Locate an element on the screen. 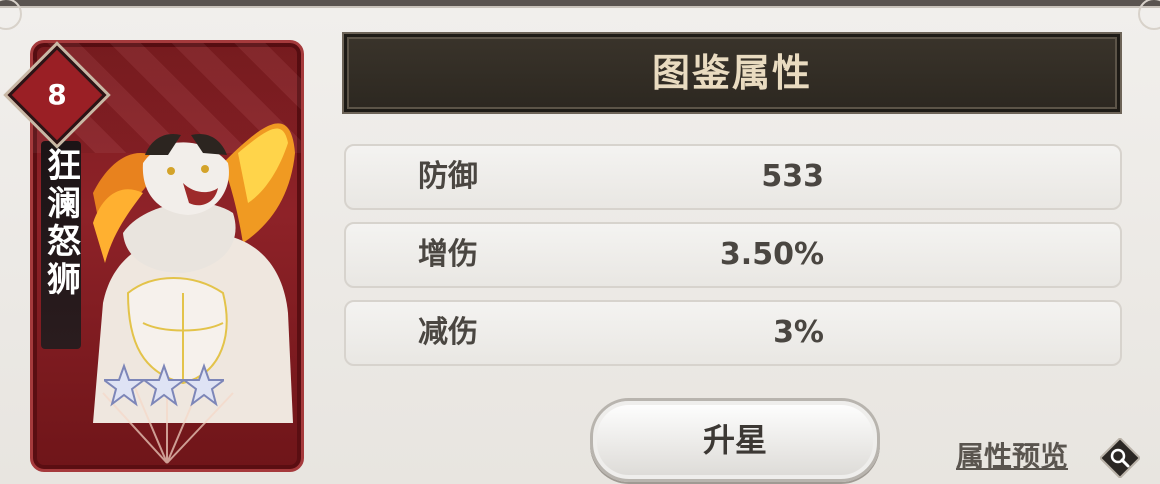 The width and height of the screenshot is (1160, 484). stat-label: 增伤 is located at coordinates (448, 254).